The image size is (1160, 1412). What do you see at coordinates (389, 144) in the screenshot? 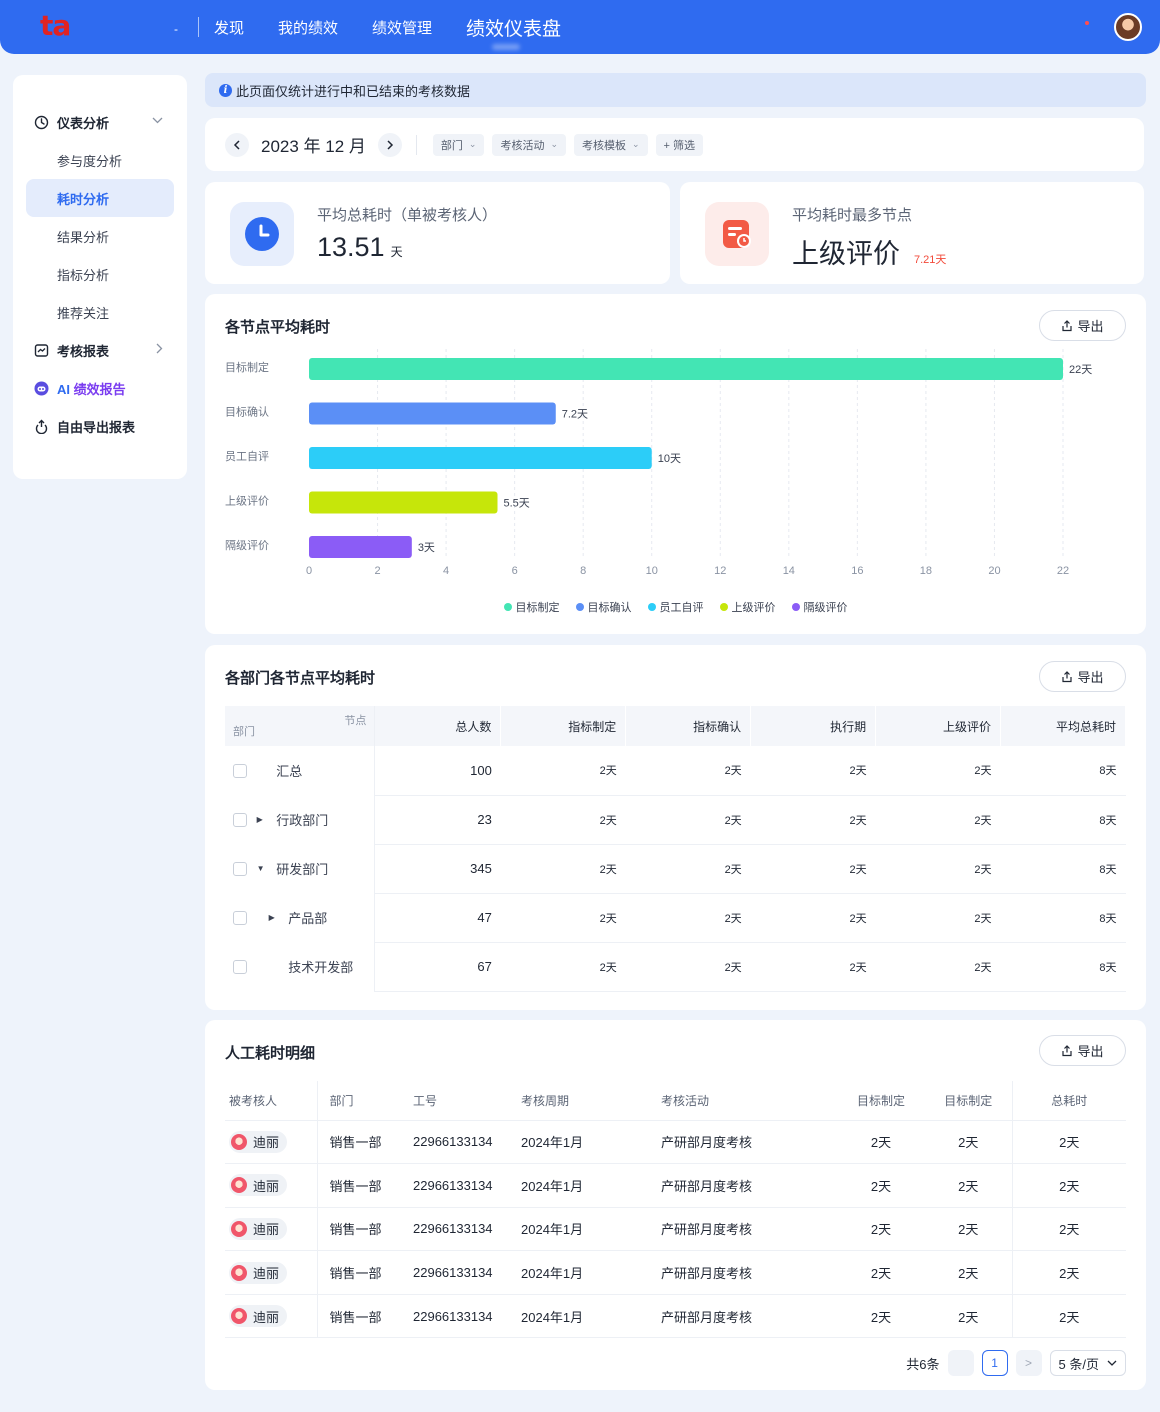
I see `next-month-button` at bounding box center [389, 144].